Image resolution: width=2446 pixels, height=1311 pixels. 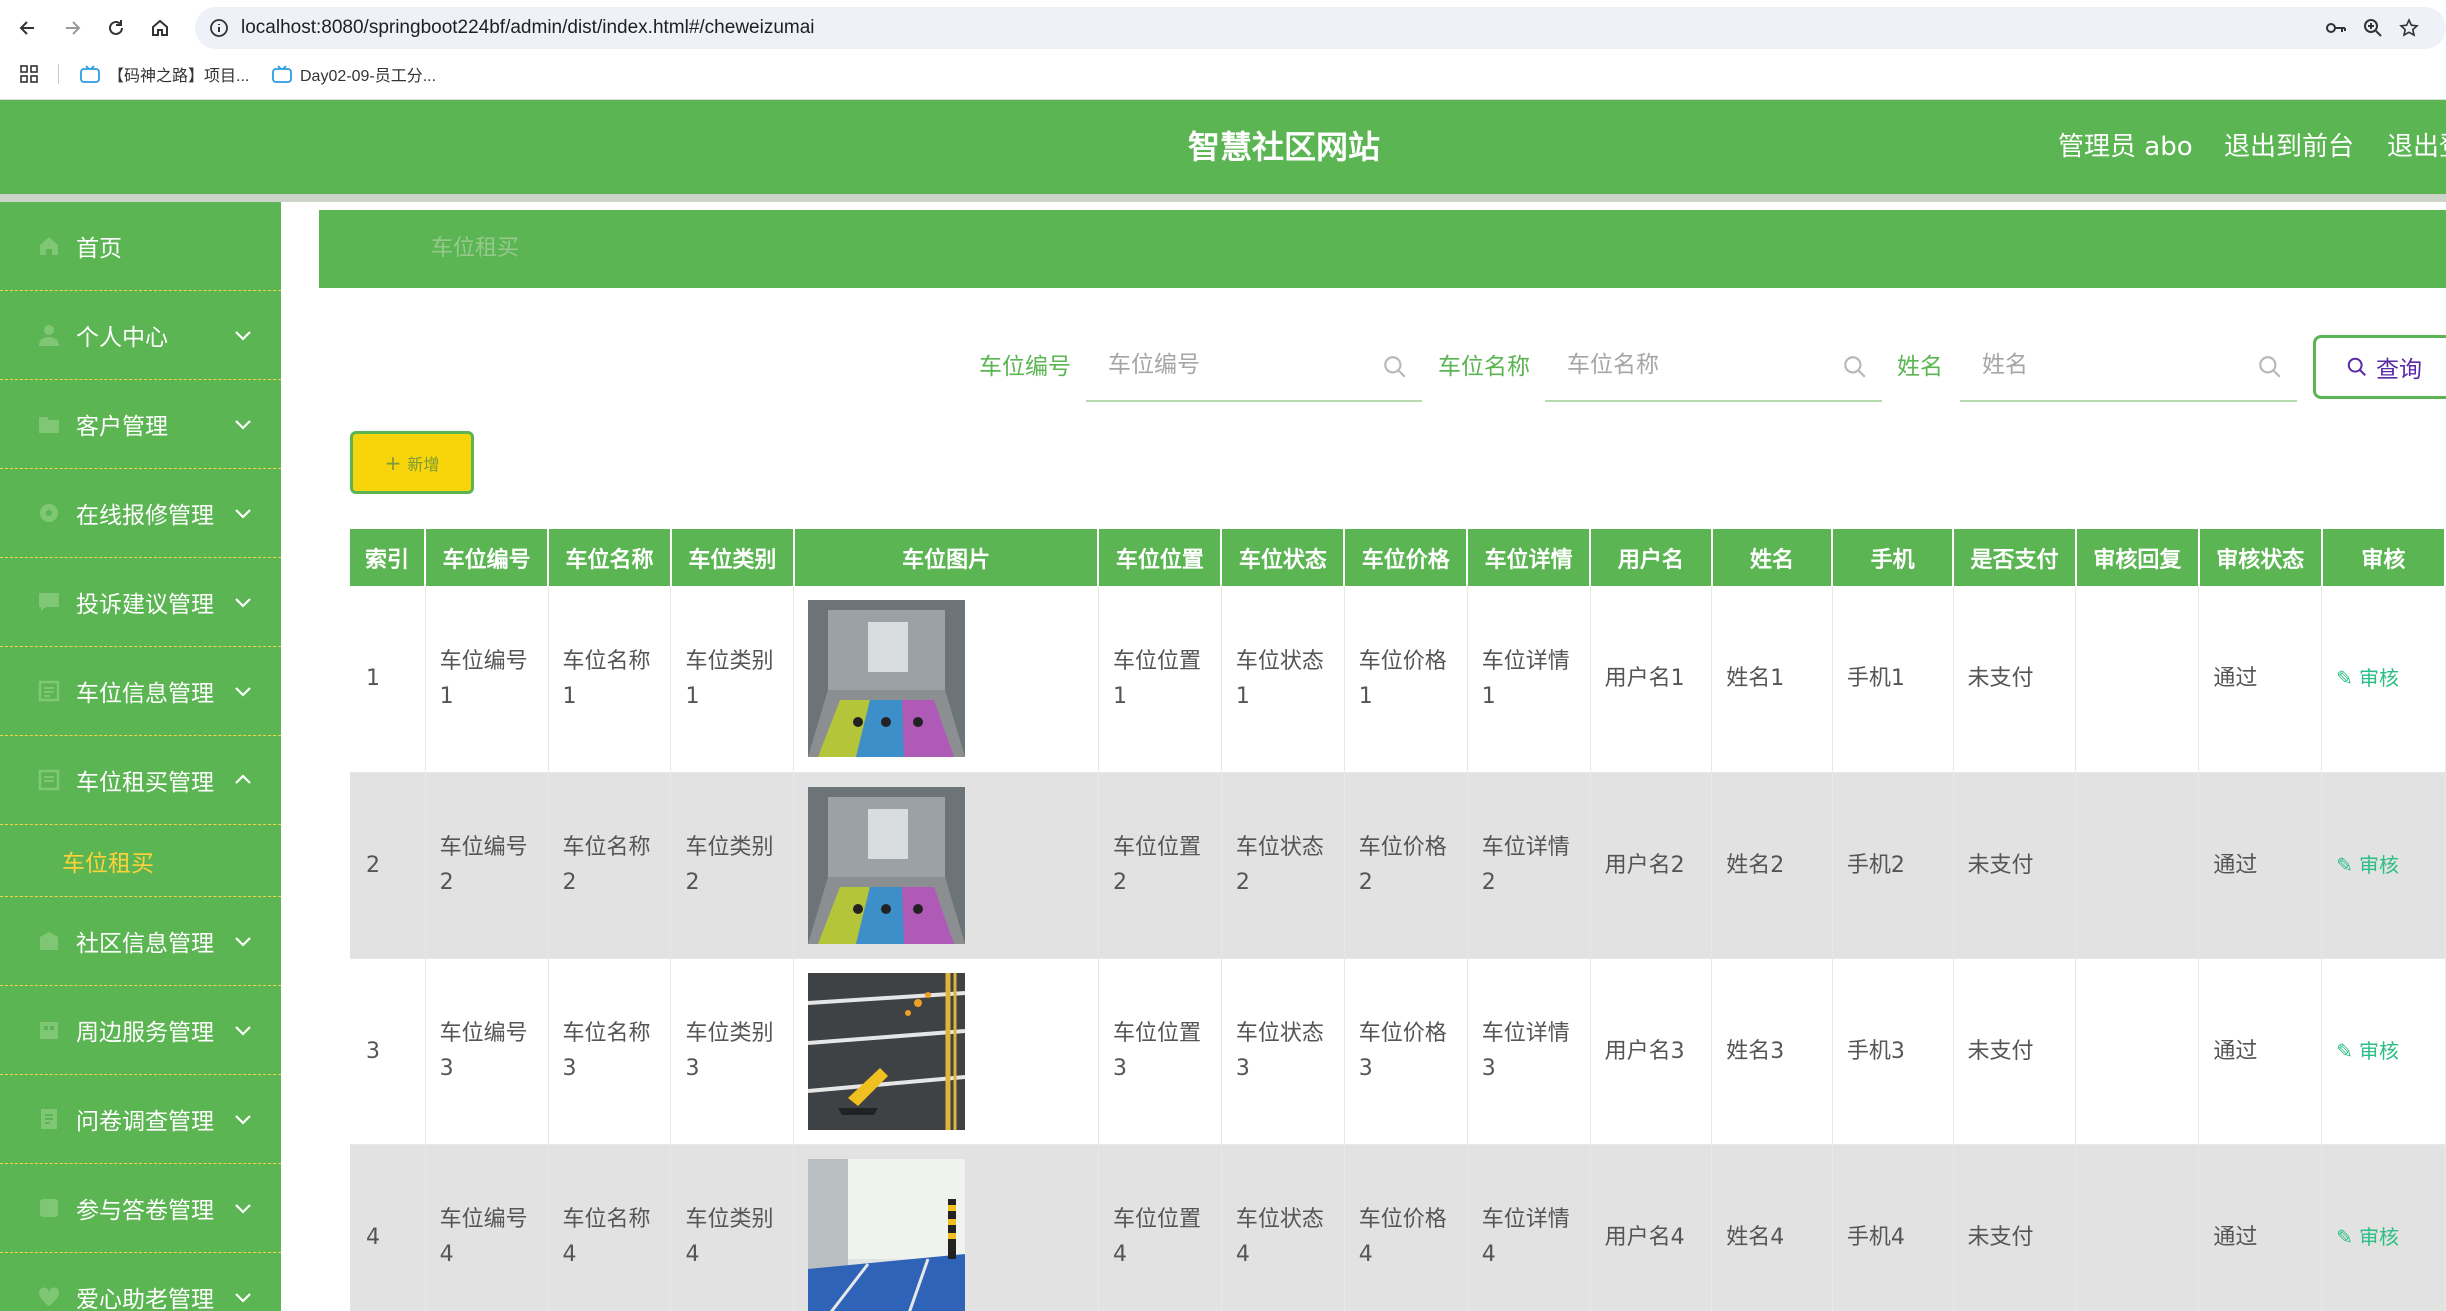 What do you see at coordinates (388, 865) in the screenshot?
I see `cell-index: 2` at bounding box center [388, 865].